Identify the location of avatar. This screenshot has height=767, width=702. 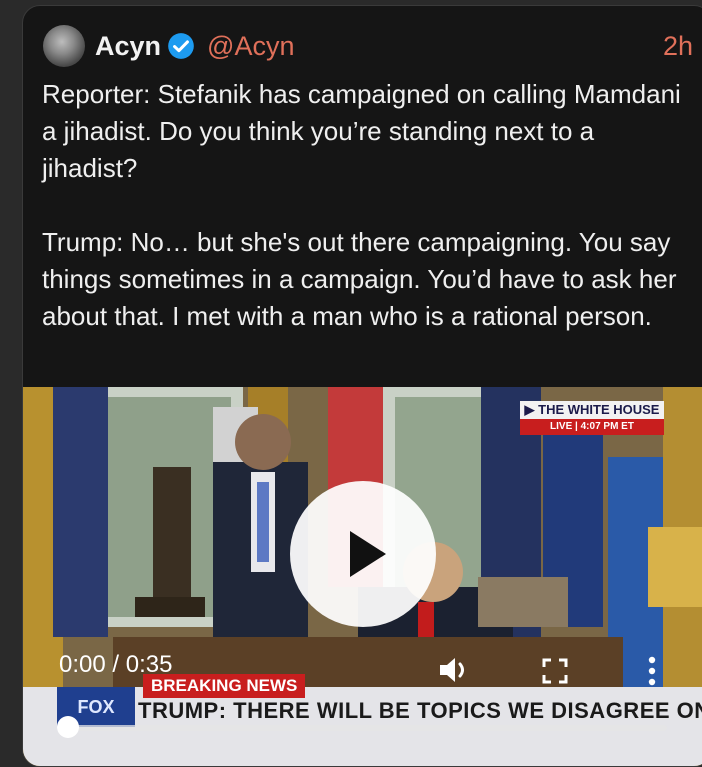
(64, 46).